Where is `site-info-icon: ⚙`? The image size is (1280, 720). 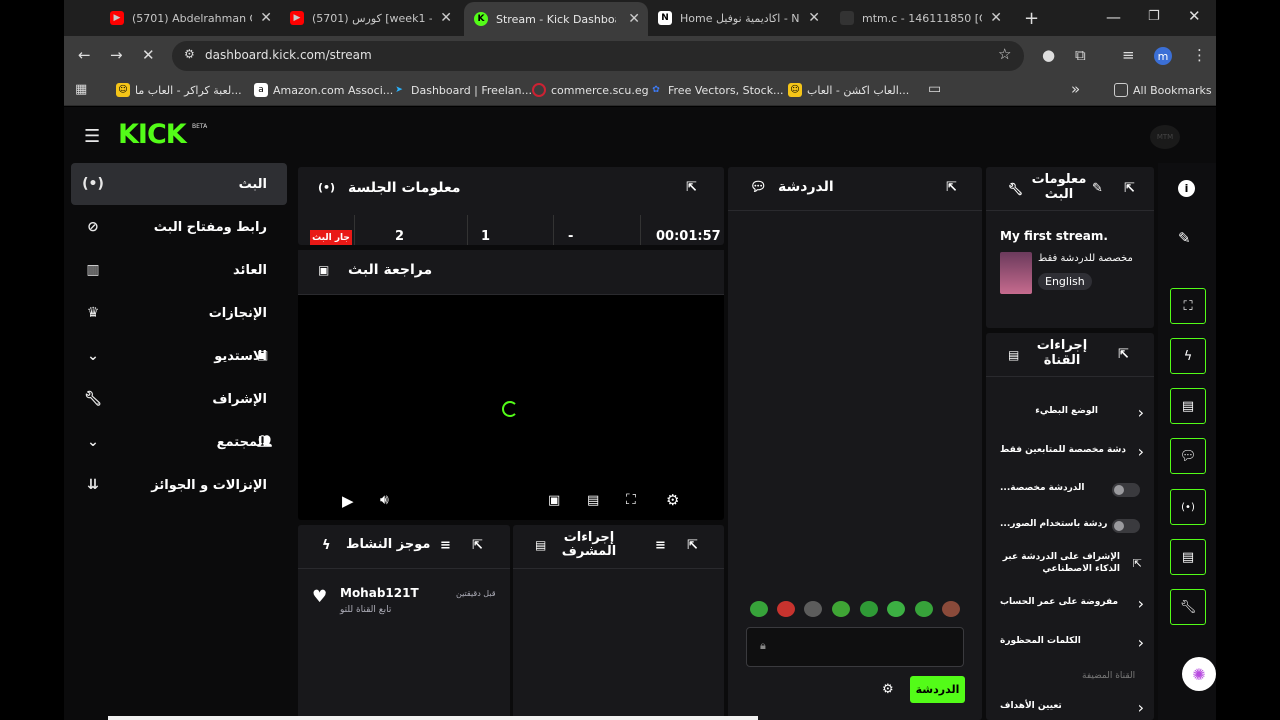
site-info-icon: ⚙ is located at coordinates (189, 54).